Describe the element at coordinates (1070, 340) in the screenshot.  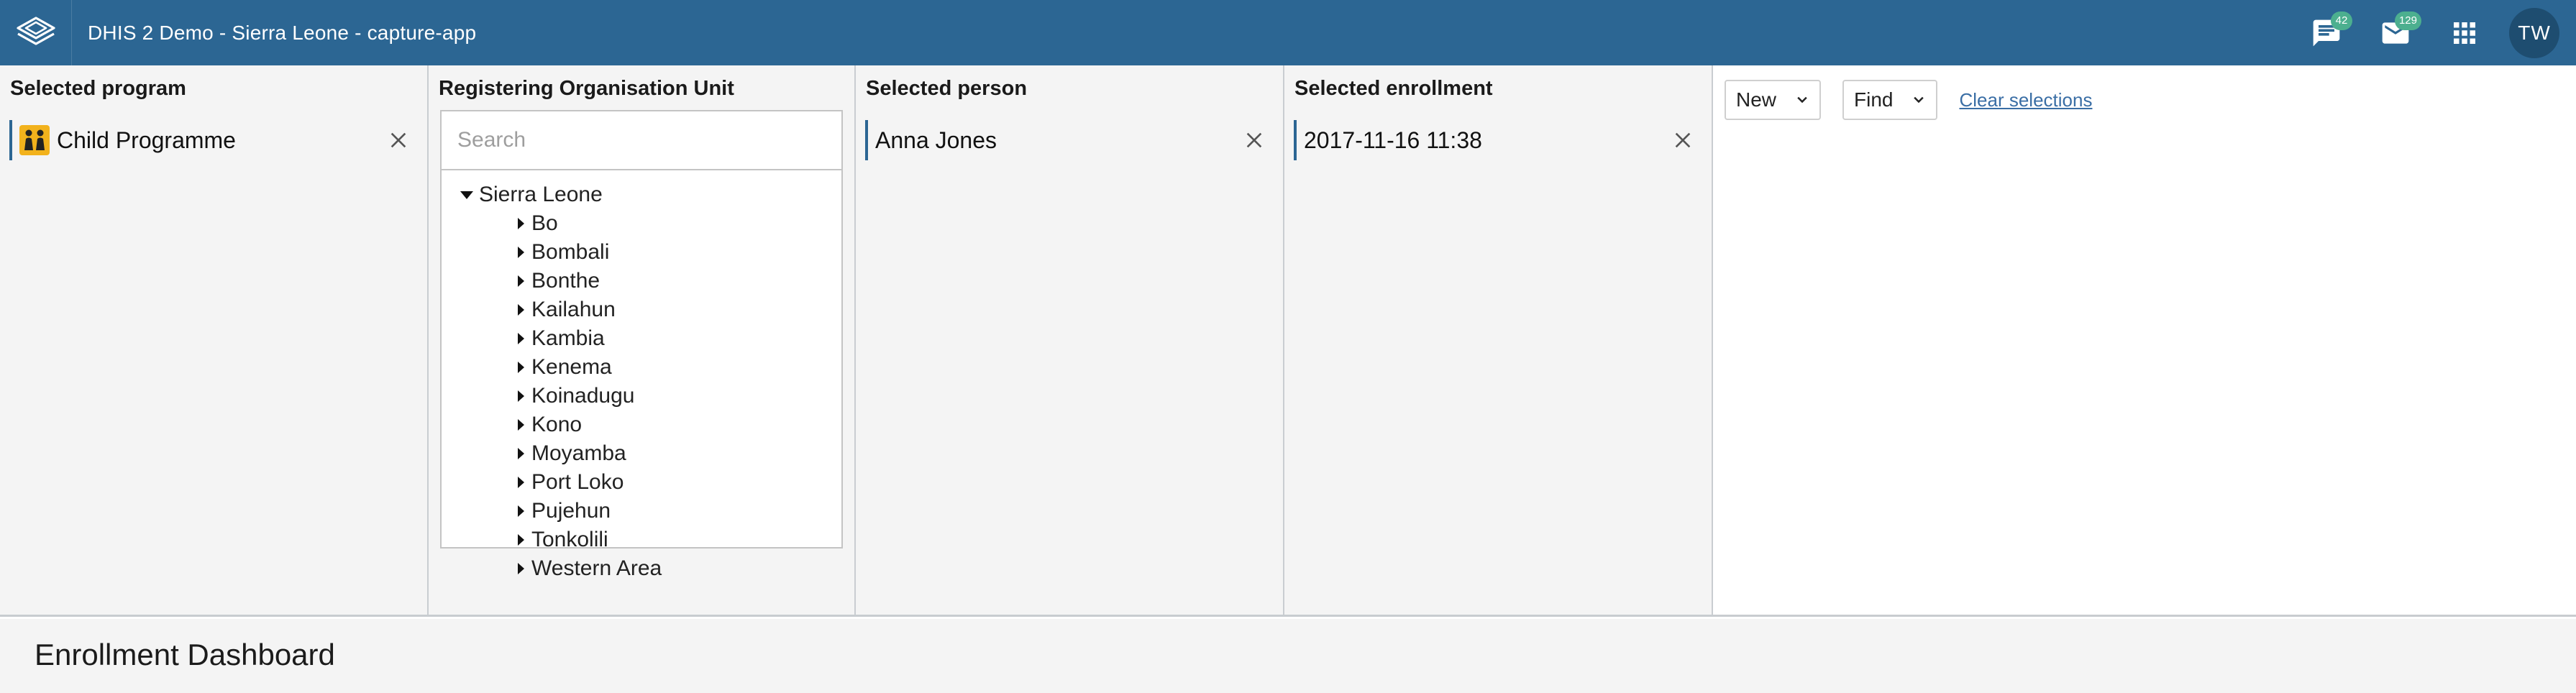
I see `person-panel: Selected person Anna Jones` at that location.